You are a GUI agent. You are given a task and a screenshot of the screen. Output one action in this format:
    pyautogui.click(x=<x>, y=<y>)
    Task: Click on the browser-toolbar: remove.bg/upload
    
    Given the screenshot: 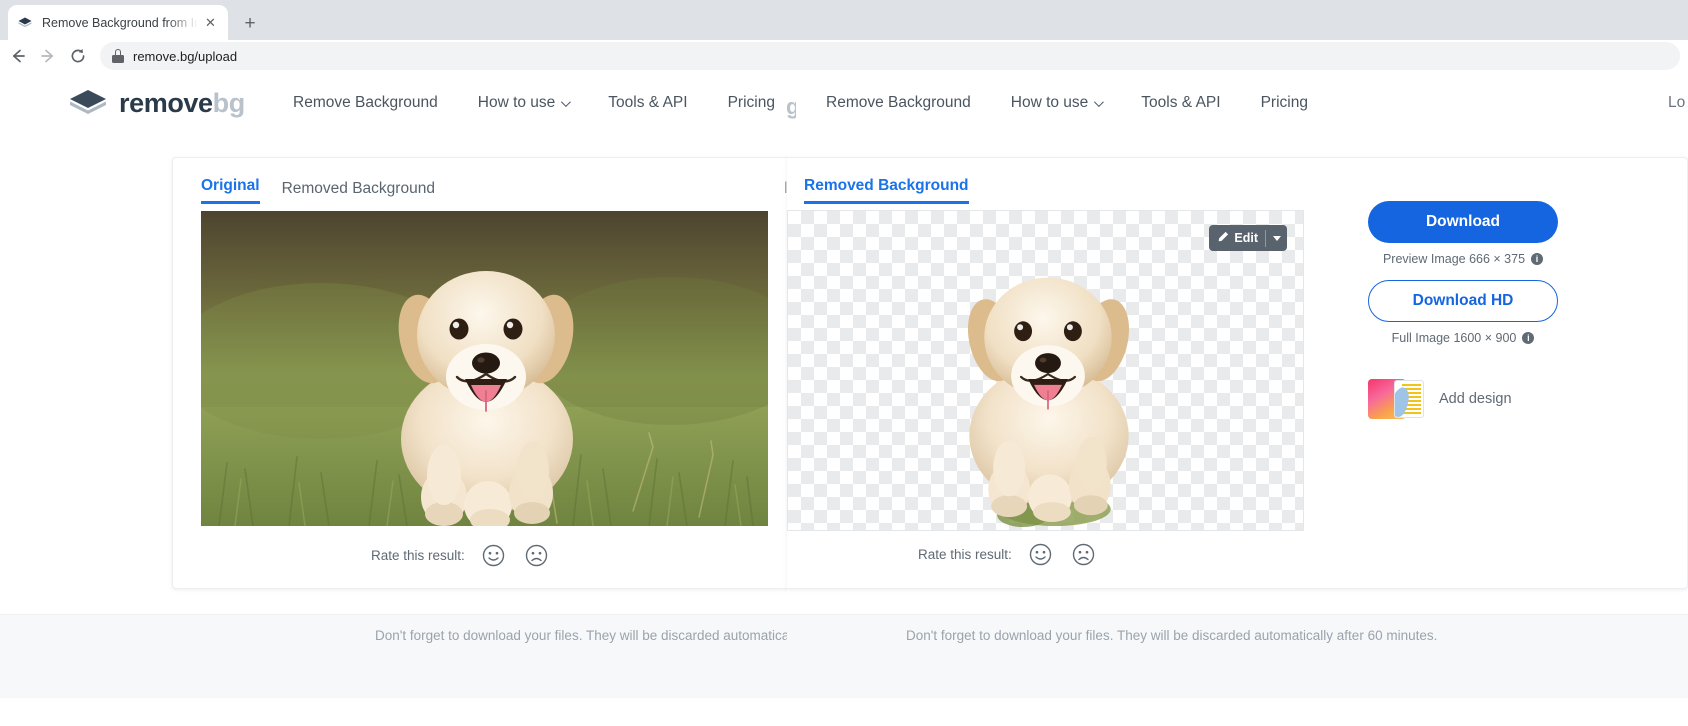 What is the action you would take?
    pyautogui.click(x=844, y=56)
    